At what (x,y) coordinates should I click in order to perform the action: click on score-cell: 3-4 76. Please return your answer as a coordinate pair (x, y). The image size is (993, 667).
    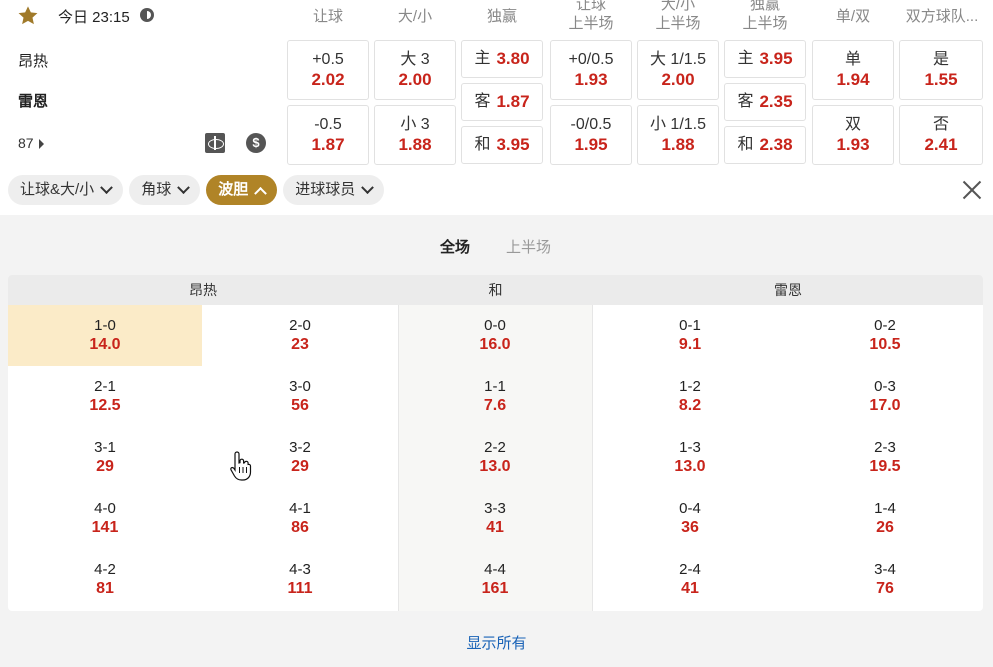
    Looking at the image, I should click on (885, 579).